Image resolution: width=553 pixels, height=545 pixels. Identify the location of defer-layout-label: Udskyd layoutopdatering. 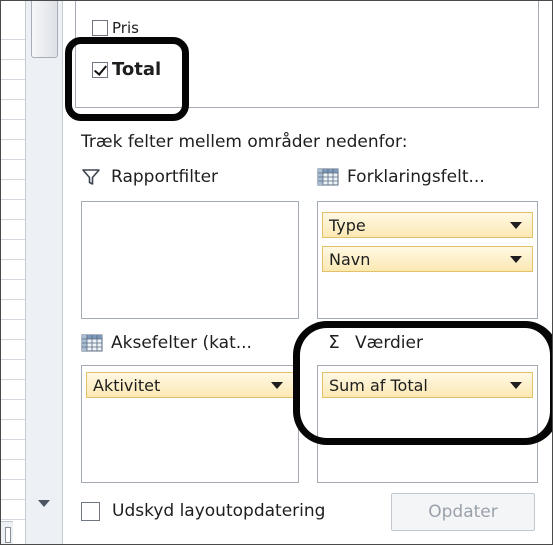
(219, 511).